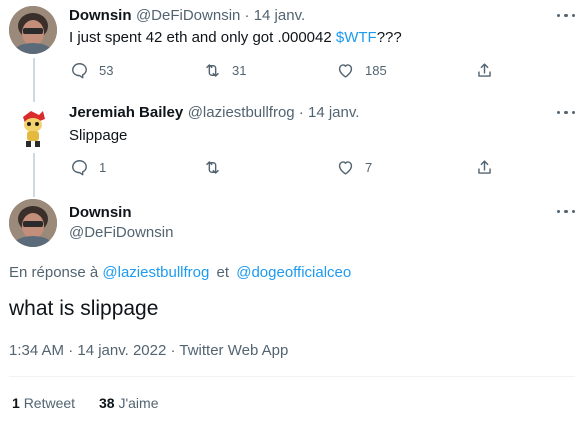 This screenshot has width=586, height=423. Describe the element at coordinates (274, 112) in the screenshot. I see `author-handle-time: @laziestbullfrog · 14 janv.` at that location.